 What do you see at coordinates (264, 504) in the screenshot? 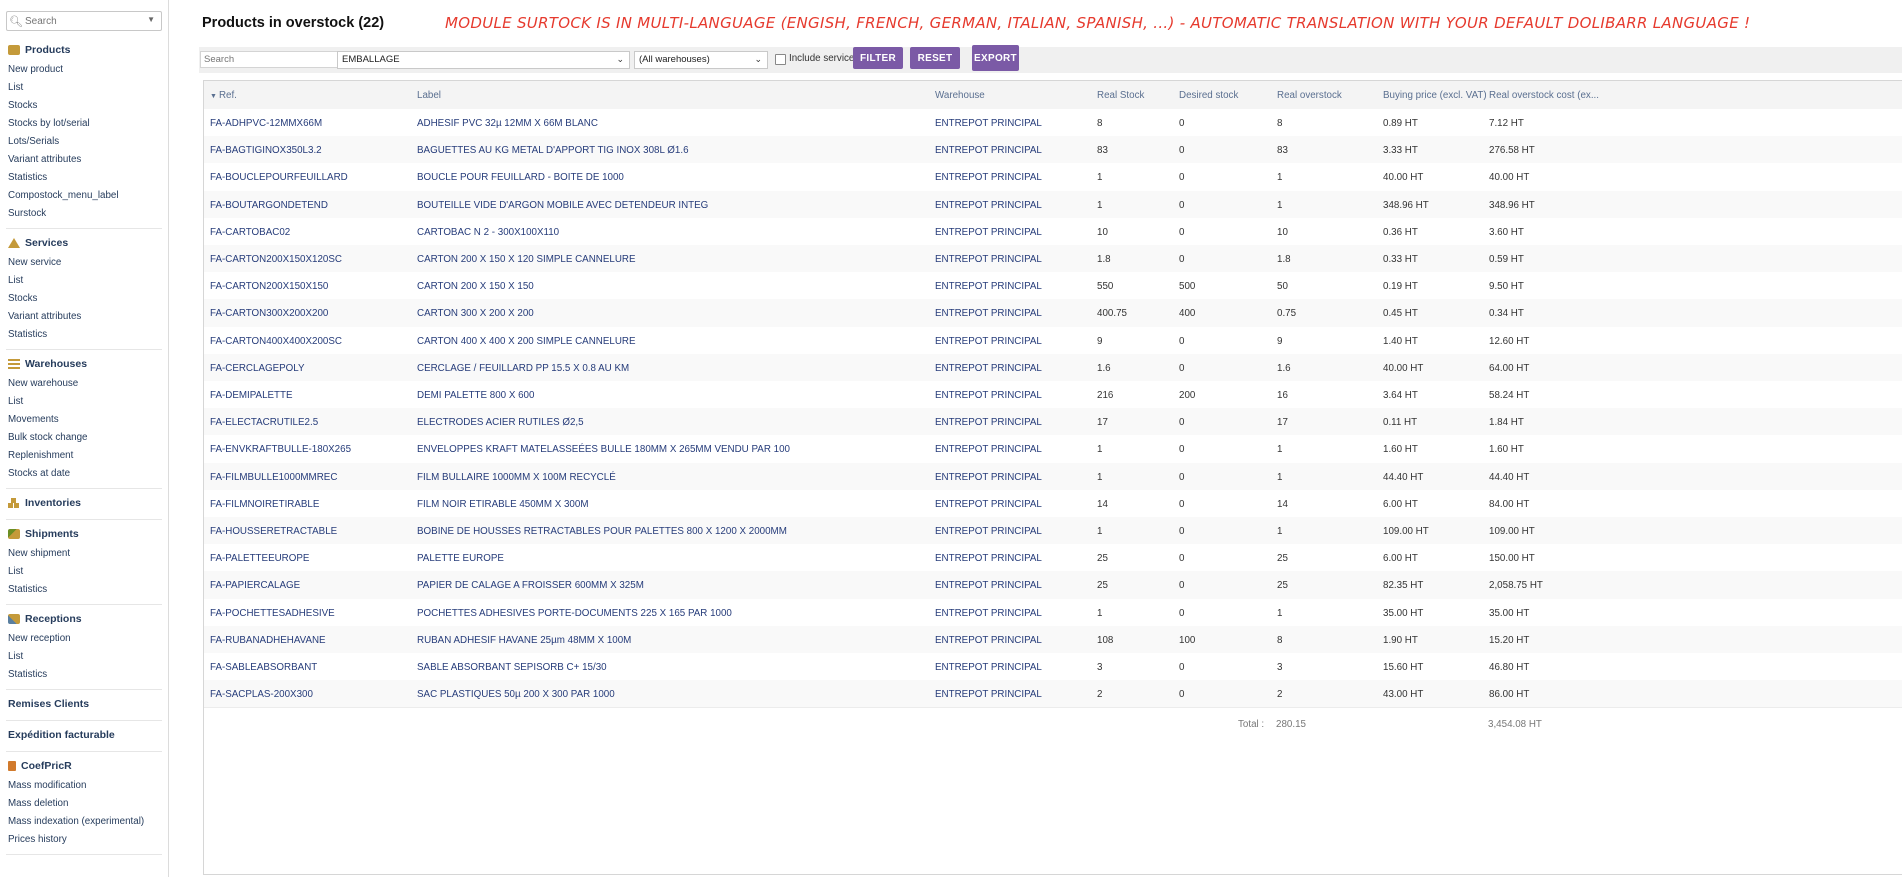
I see `cell-ref: FA-FILMNOIRETIRABLE` at bounding box center [264, 504].